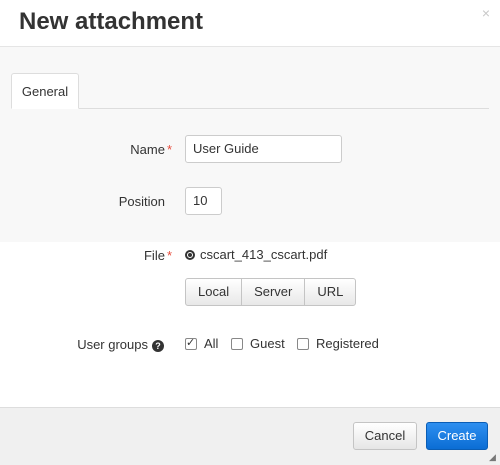  What do you see at coordinates (237, 344) in the screenshot?
I see `guest-checkbox` at bounding box center [237, 344].